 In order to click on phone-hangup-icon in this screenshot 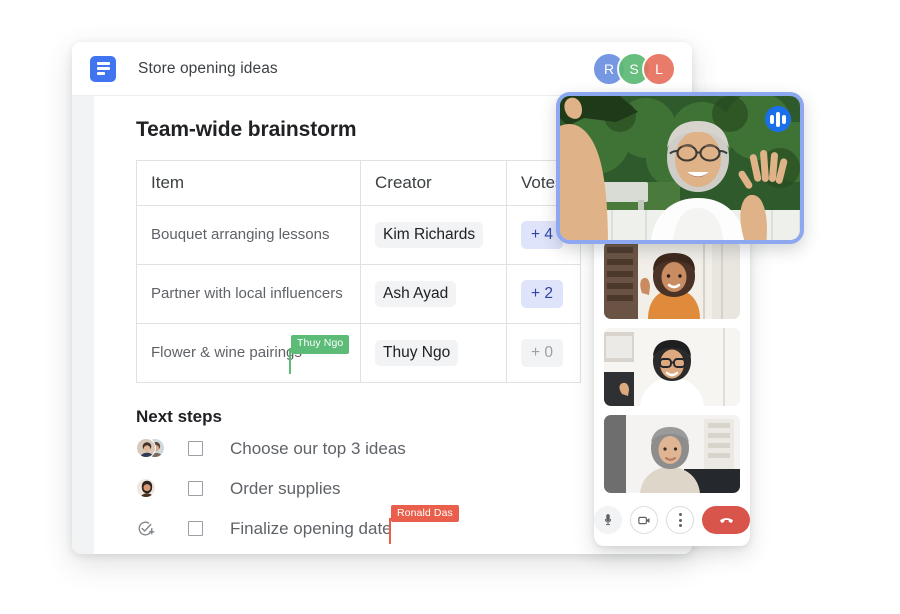, I will do `click(726, 520)`.